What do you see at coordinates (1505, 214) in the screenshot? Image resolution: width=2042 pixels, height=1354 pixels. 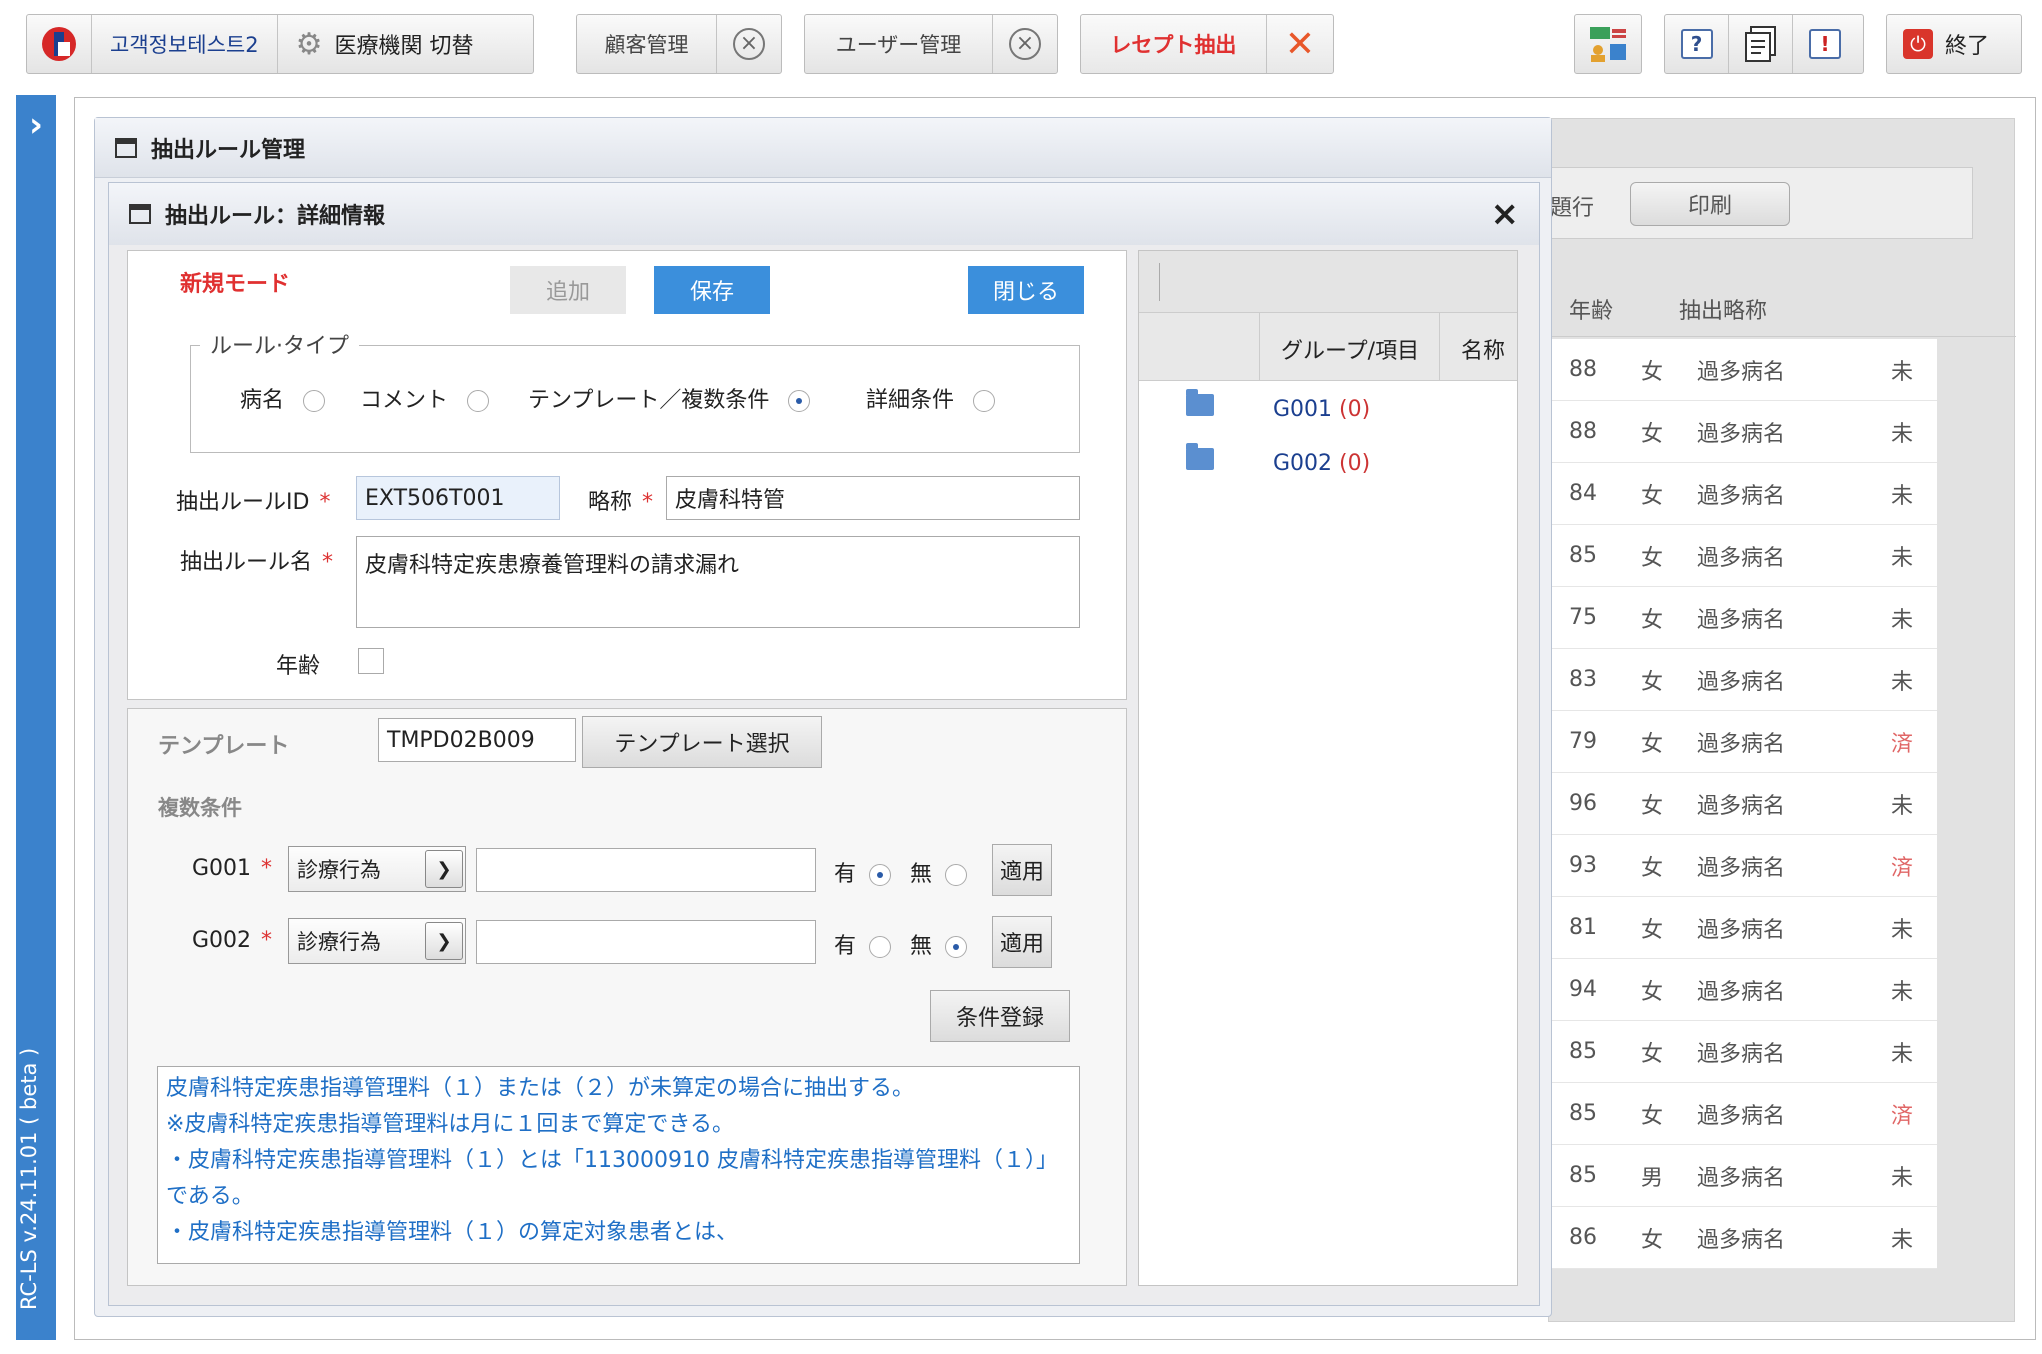 I see `close-dialog-icon: ×` at bounding box center [1505, 214].